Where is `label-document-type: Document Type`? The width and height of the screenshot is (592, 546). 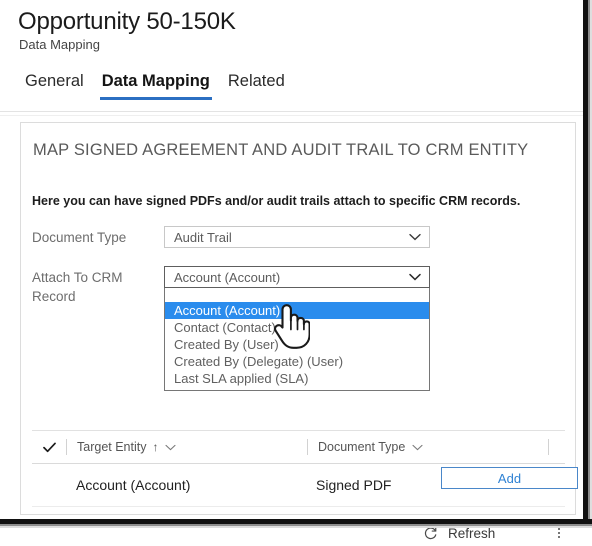 label-document-type: Document Type is located at coordinates (79, 237).